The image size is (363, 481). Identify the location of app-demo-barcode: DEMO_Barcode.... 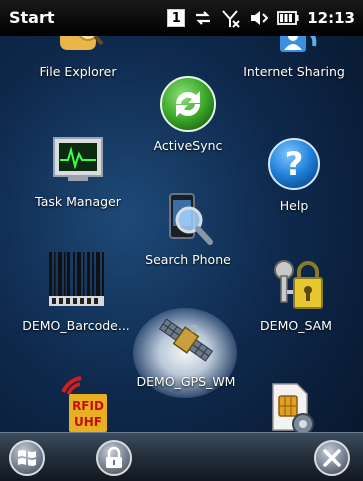
(76, 290).